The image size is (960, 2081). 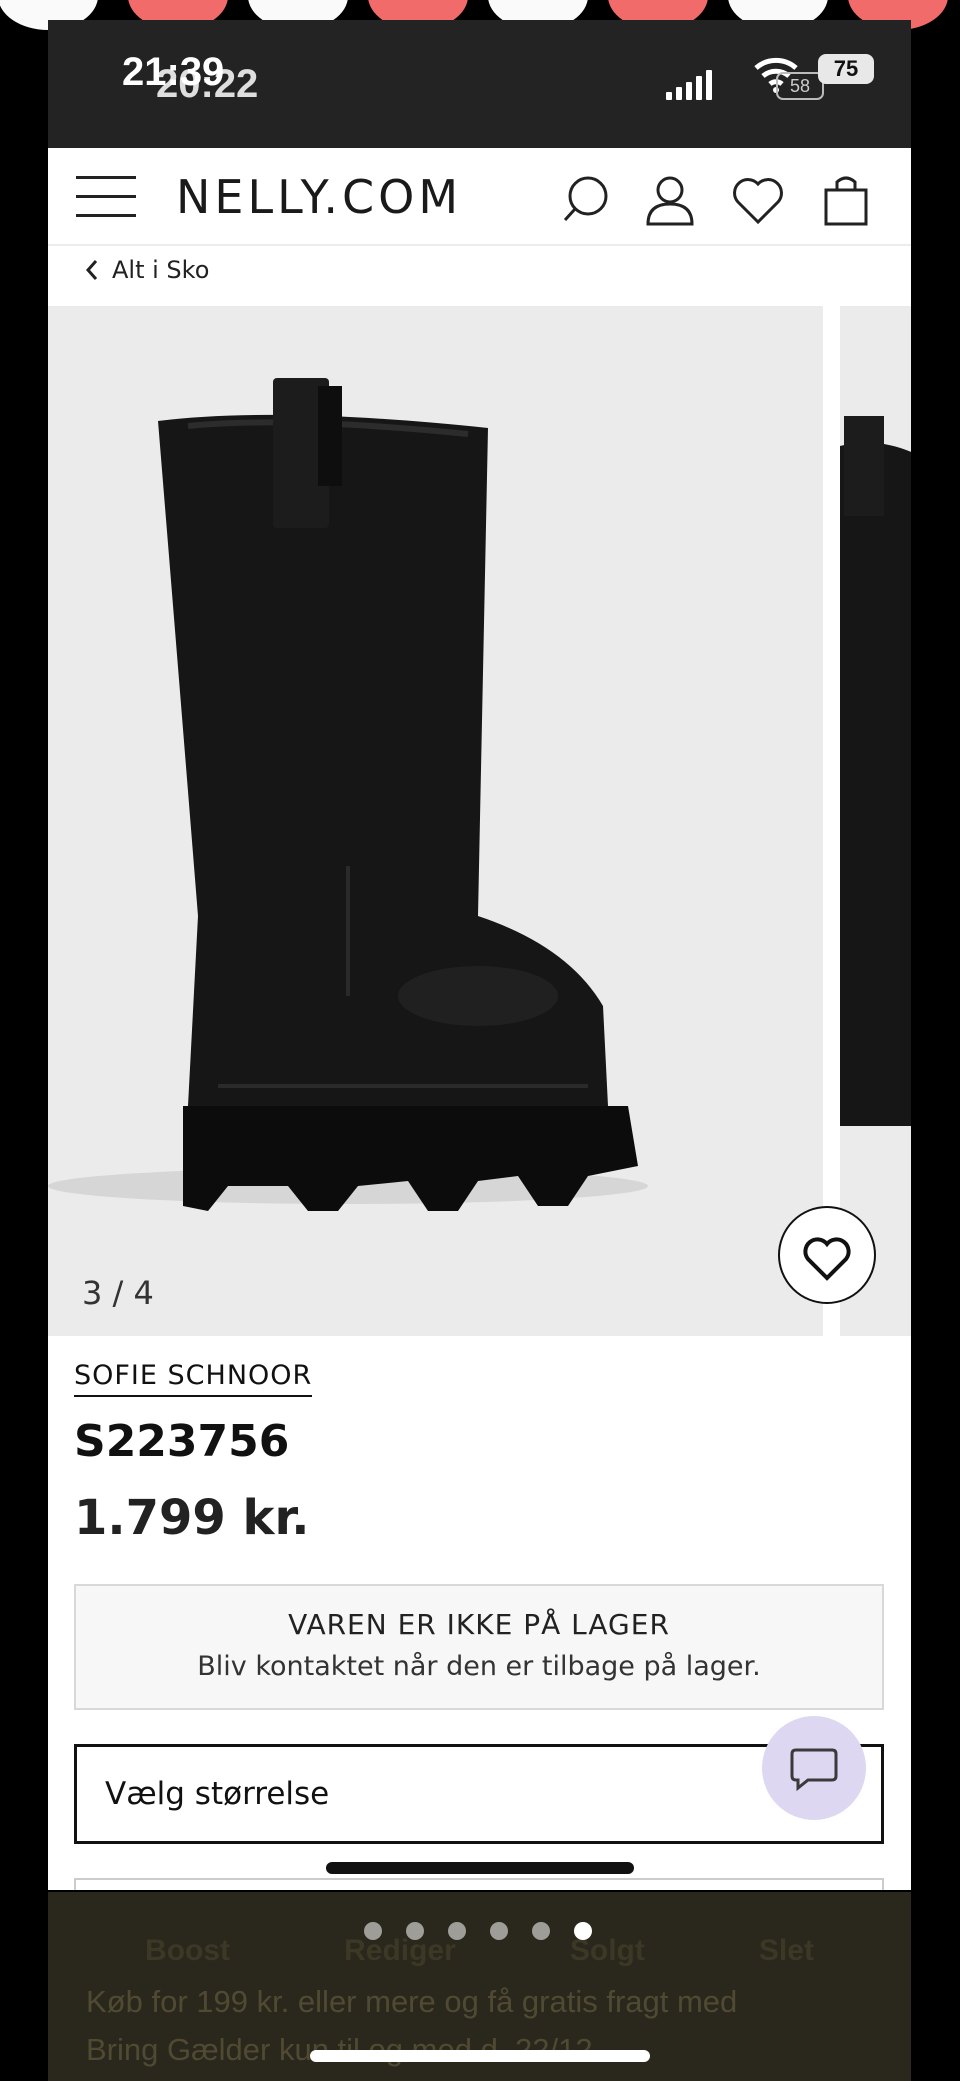 I want to click on boot-image-next, so click(x=875, y=771).